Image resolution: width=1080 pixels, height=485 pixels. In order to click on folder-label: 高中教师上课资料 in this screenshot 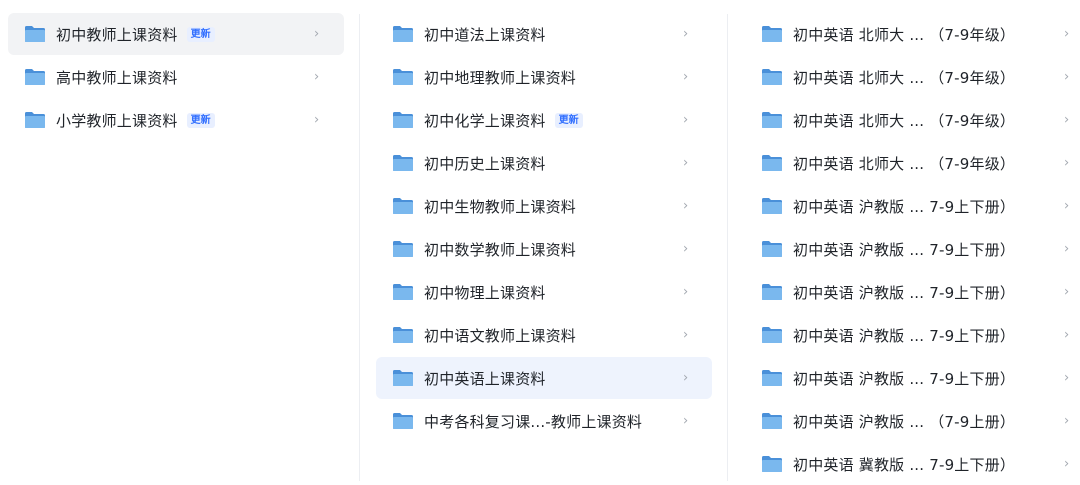, I will do `click(117, 77)`.